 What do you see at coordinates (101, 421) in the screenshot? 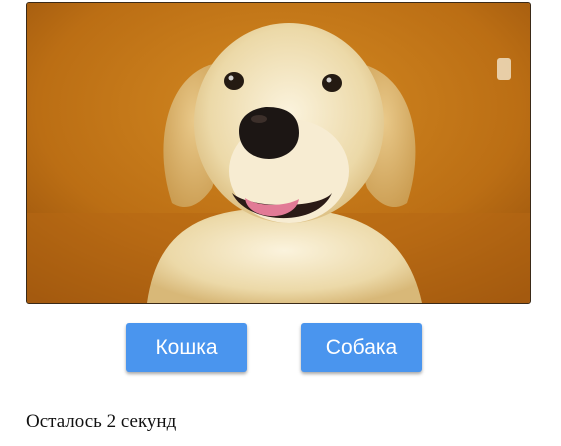
I see `time-remaining-text: Осталось 2 секунд` at bounding box center [101, 421].